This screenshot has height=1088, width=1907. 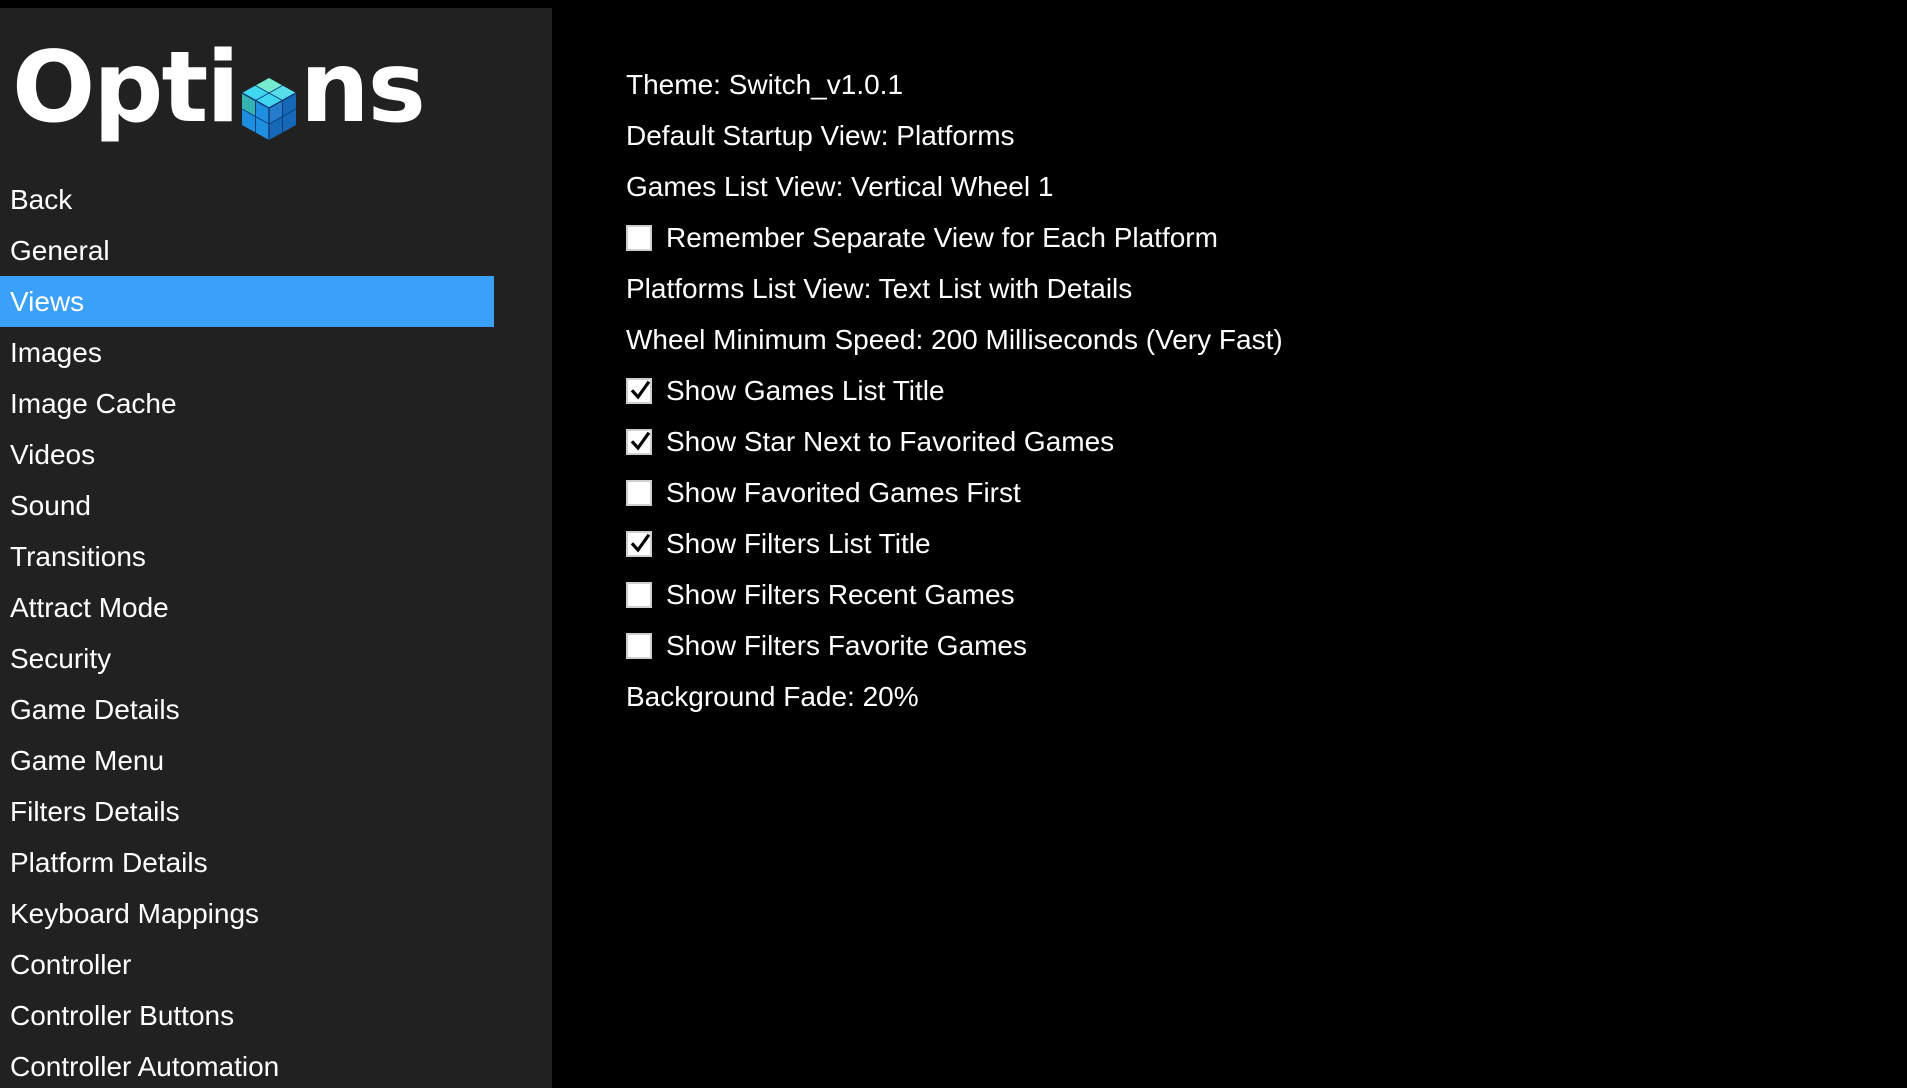 What do you see at coordinates (772, 696) in the screenshot?
I see `option-label: Background Fade: 20%` at bounding box center [772, 696].